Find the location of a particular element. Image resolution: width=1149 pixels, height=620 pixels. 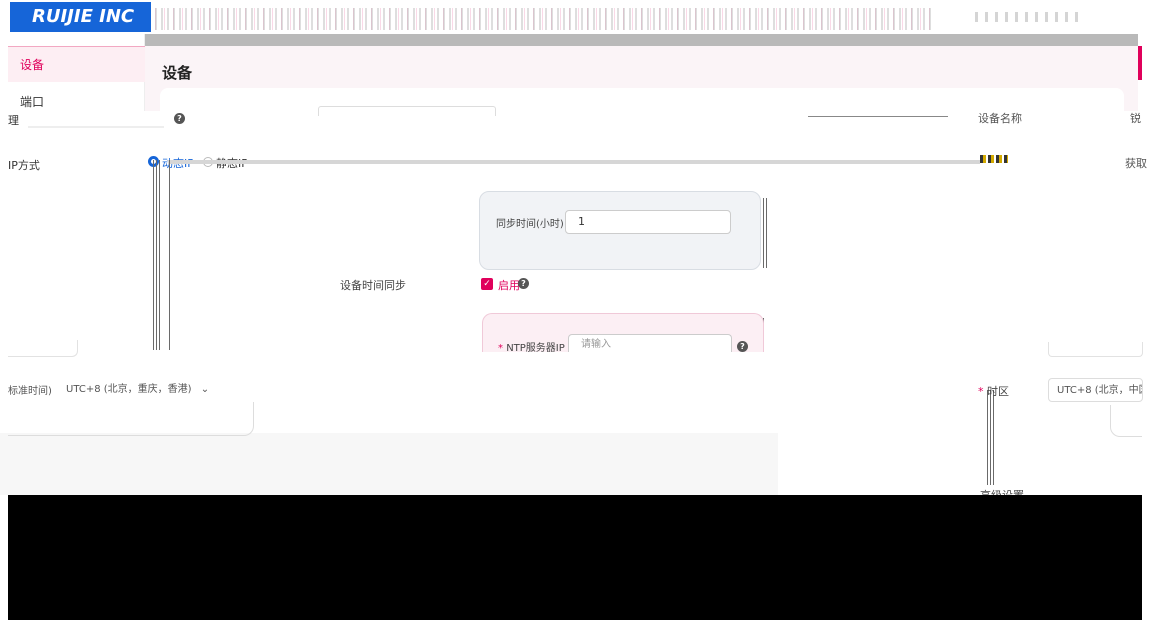

ip-mode-label: IP方式 is located at coordinates (24, 165).